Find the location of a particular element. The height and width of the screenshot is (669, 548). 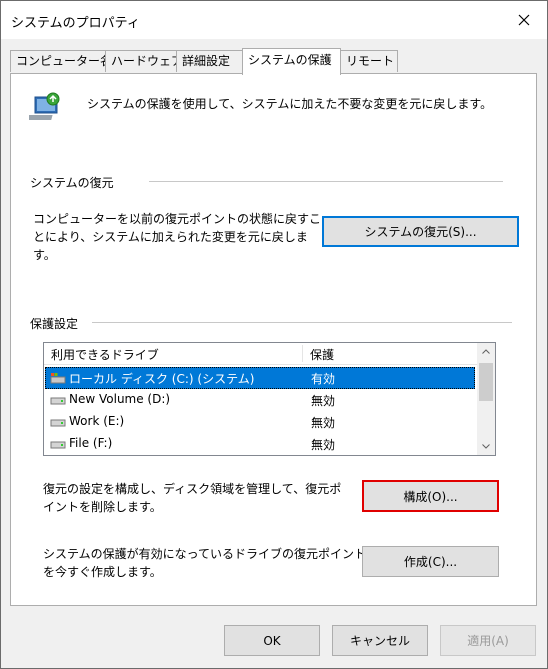

chevron-down-icon is located at coordinates (486, 446).